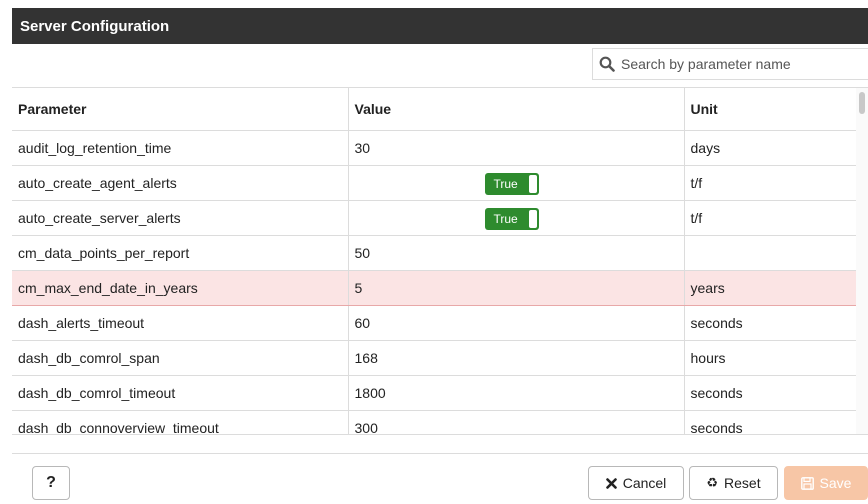 This screenshot has height=504, width=868. What do you see at coordinates (516, 288) in the screenshot?
I see `value-cell: 5` at bounding box center [516, 288].